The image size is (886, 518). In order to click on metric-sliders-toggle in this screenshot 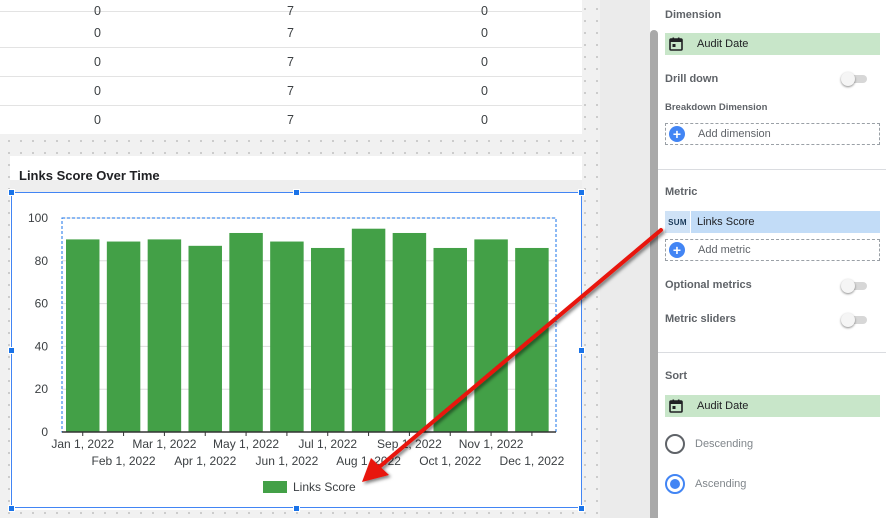, I will do `click(855, 320)`.